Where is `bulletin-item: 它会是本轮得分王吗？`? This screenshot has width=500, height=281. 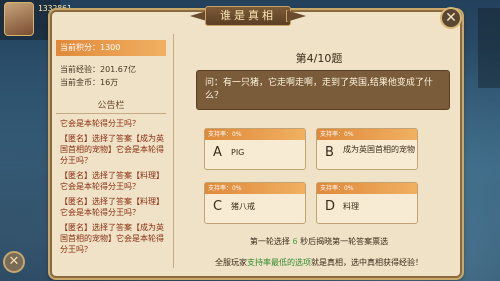 bulletin-item: 它会是本轮得分王吗？ is located at coordinates (100, 123).